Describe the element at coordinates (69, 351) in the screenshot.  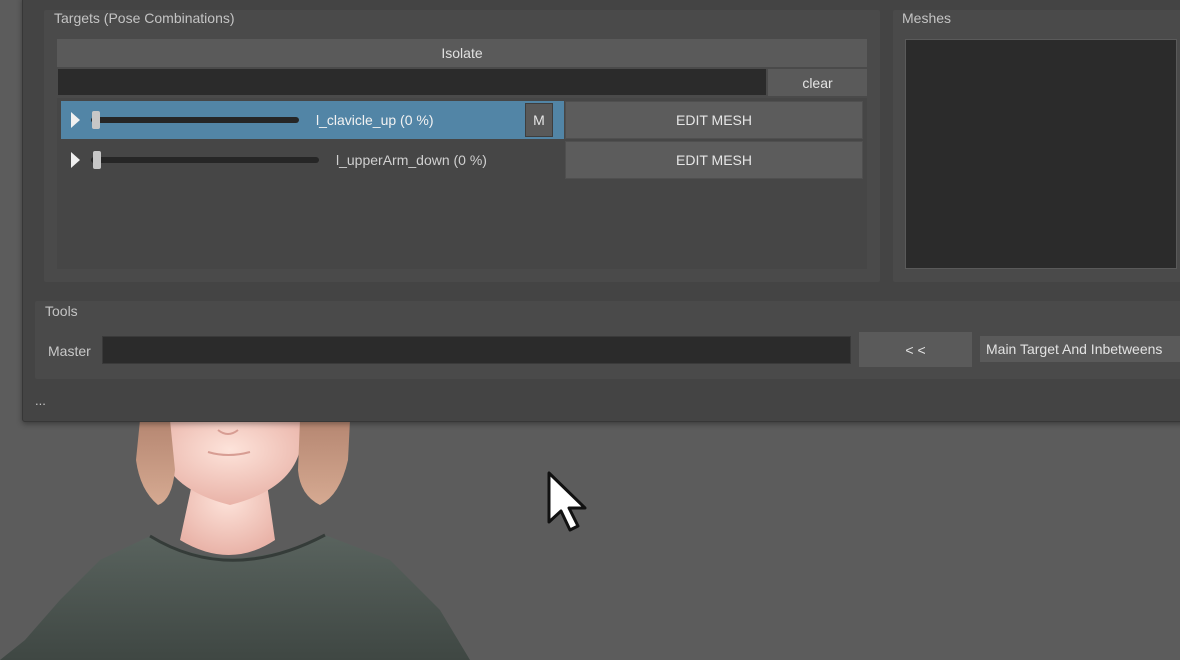
I see `master-label: Master` at that location.